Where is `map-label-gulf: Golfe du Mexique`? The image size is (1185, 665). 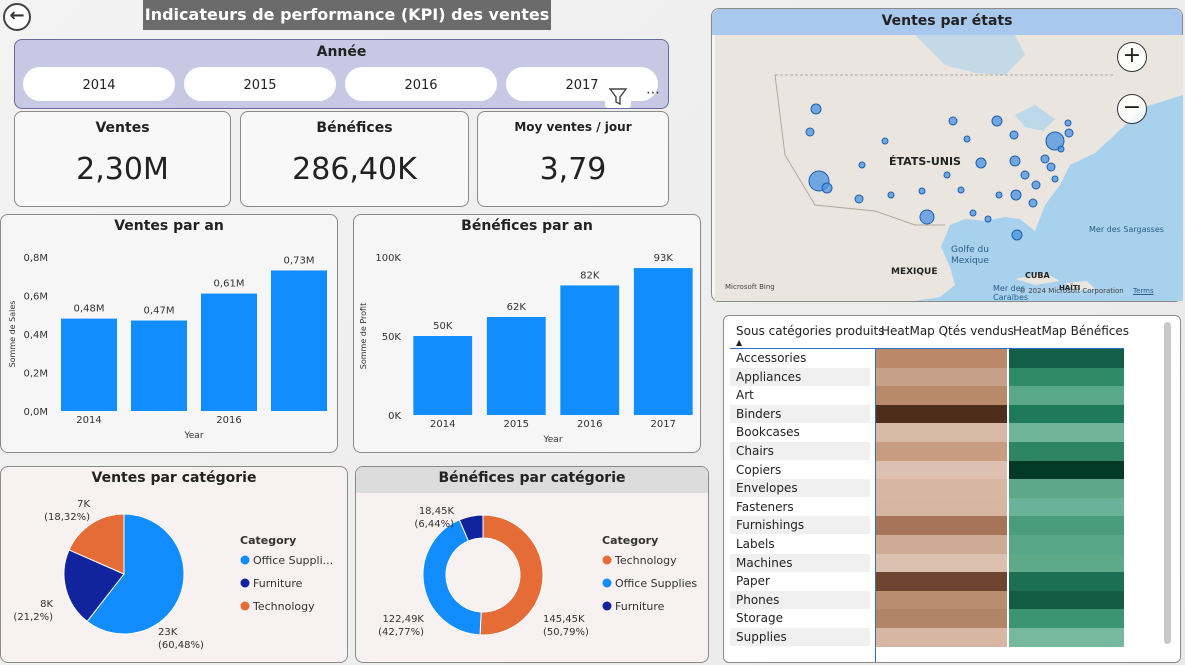
map-label-gulf: Golfe du Mexique is located at coordinates (970, 255).